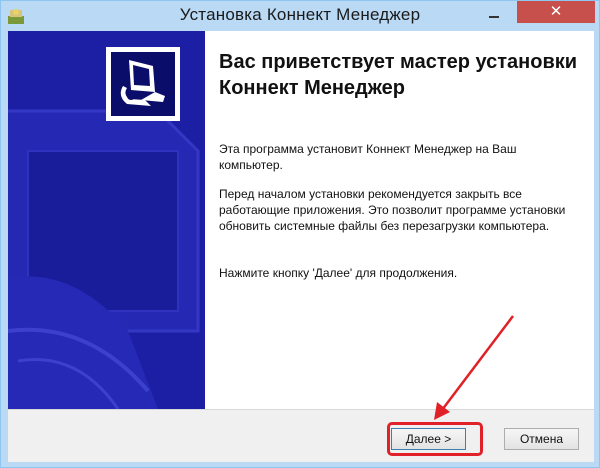 The width and height of the screenshot is (600, 468). What do you see at coordinates (301, 436) in the screenshot?
I see `button-bar: Далее > Отмена` at bounding box center [301, 436].